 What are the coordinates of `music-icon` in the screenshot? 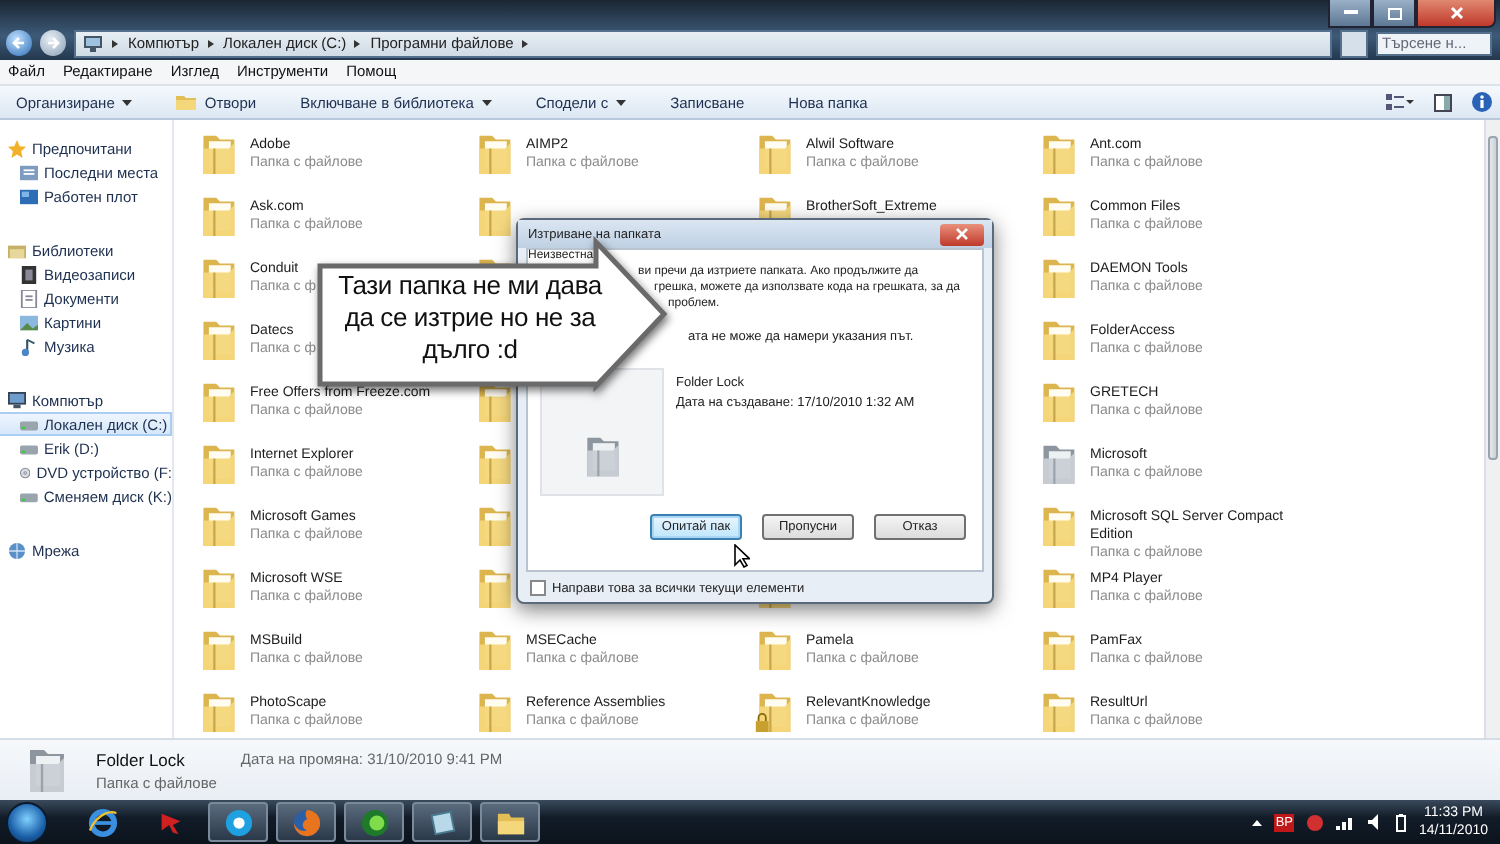 It's located at (29, 346).